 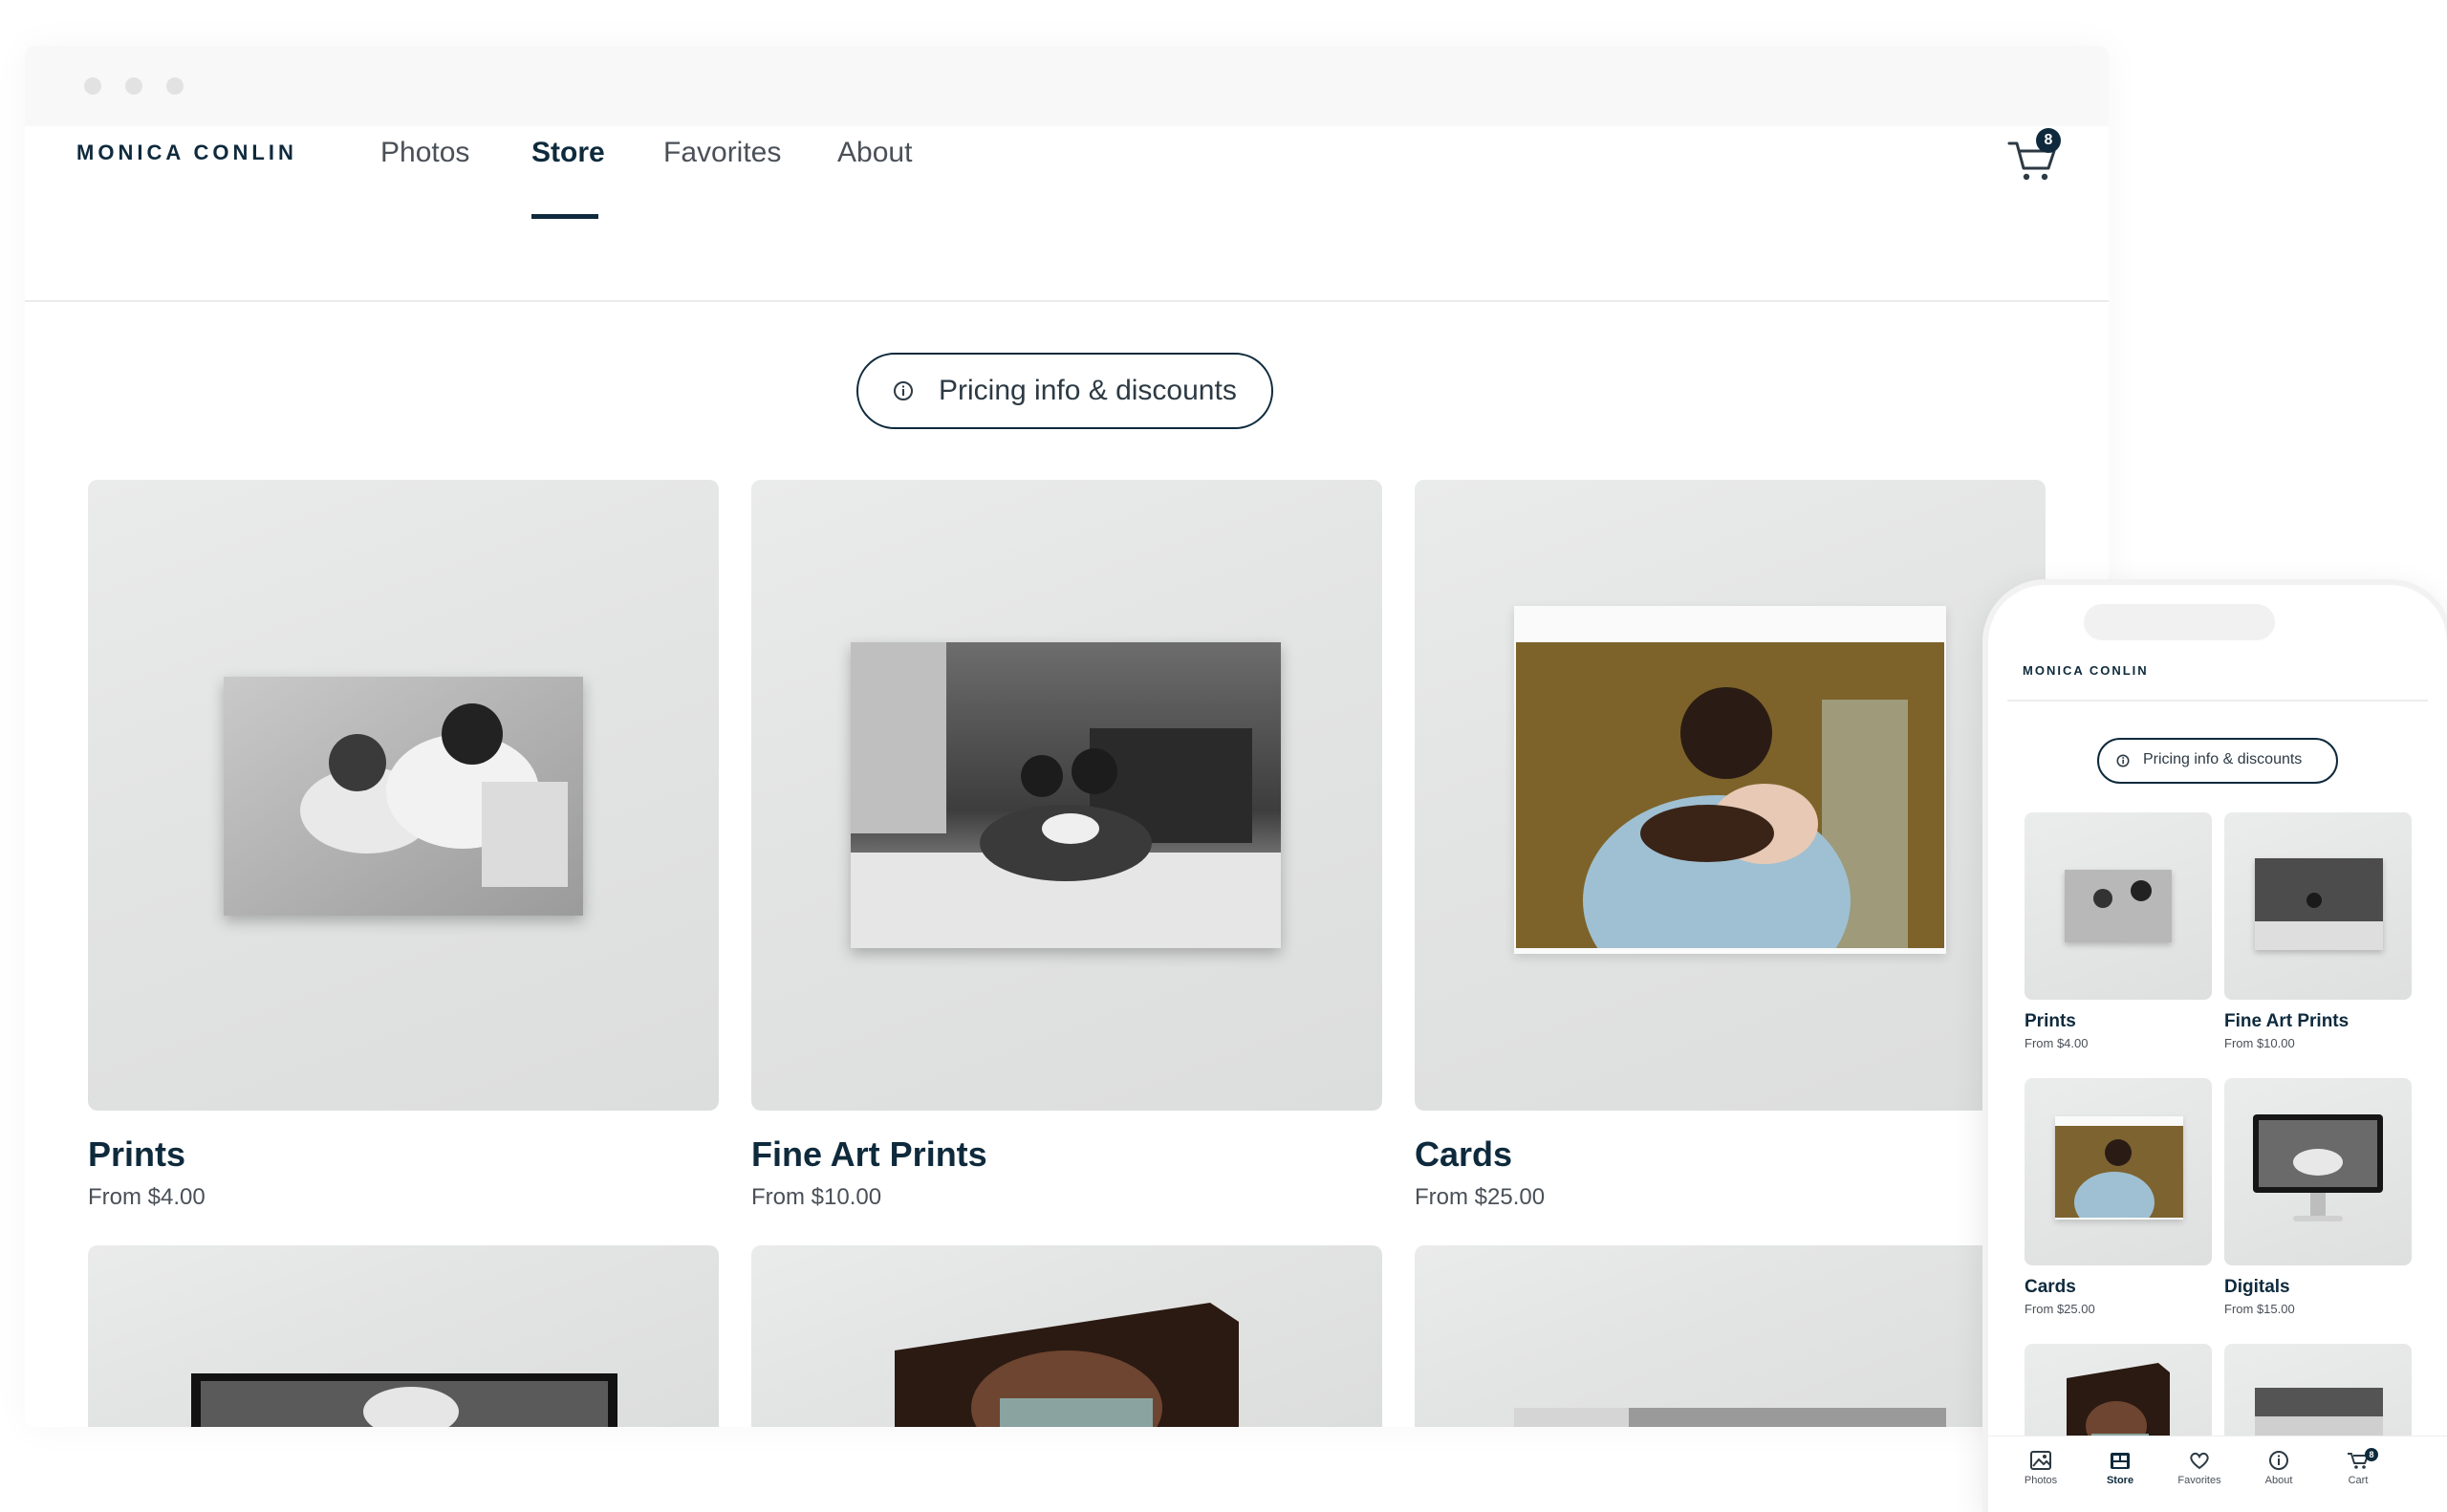 What do you see at coordinates (2318, 1167) in the screenshot?
I see `monitor-icon` at bounding box center [2318, 1167].